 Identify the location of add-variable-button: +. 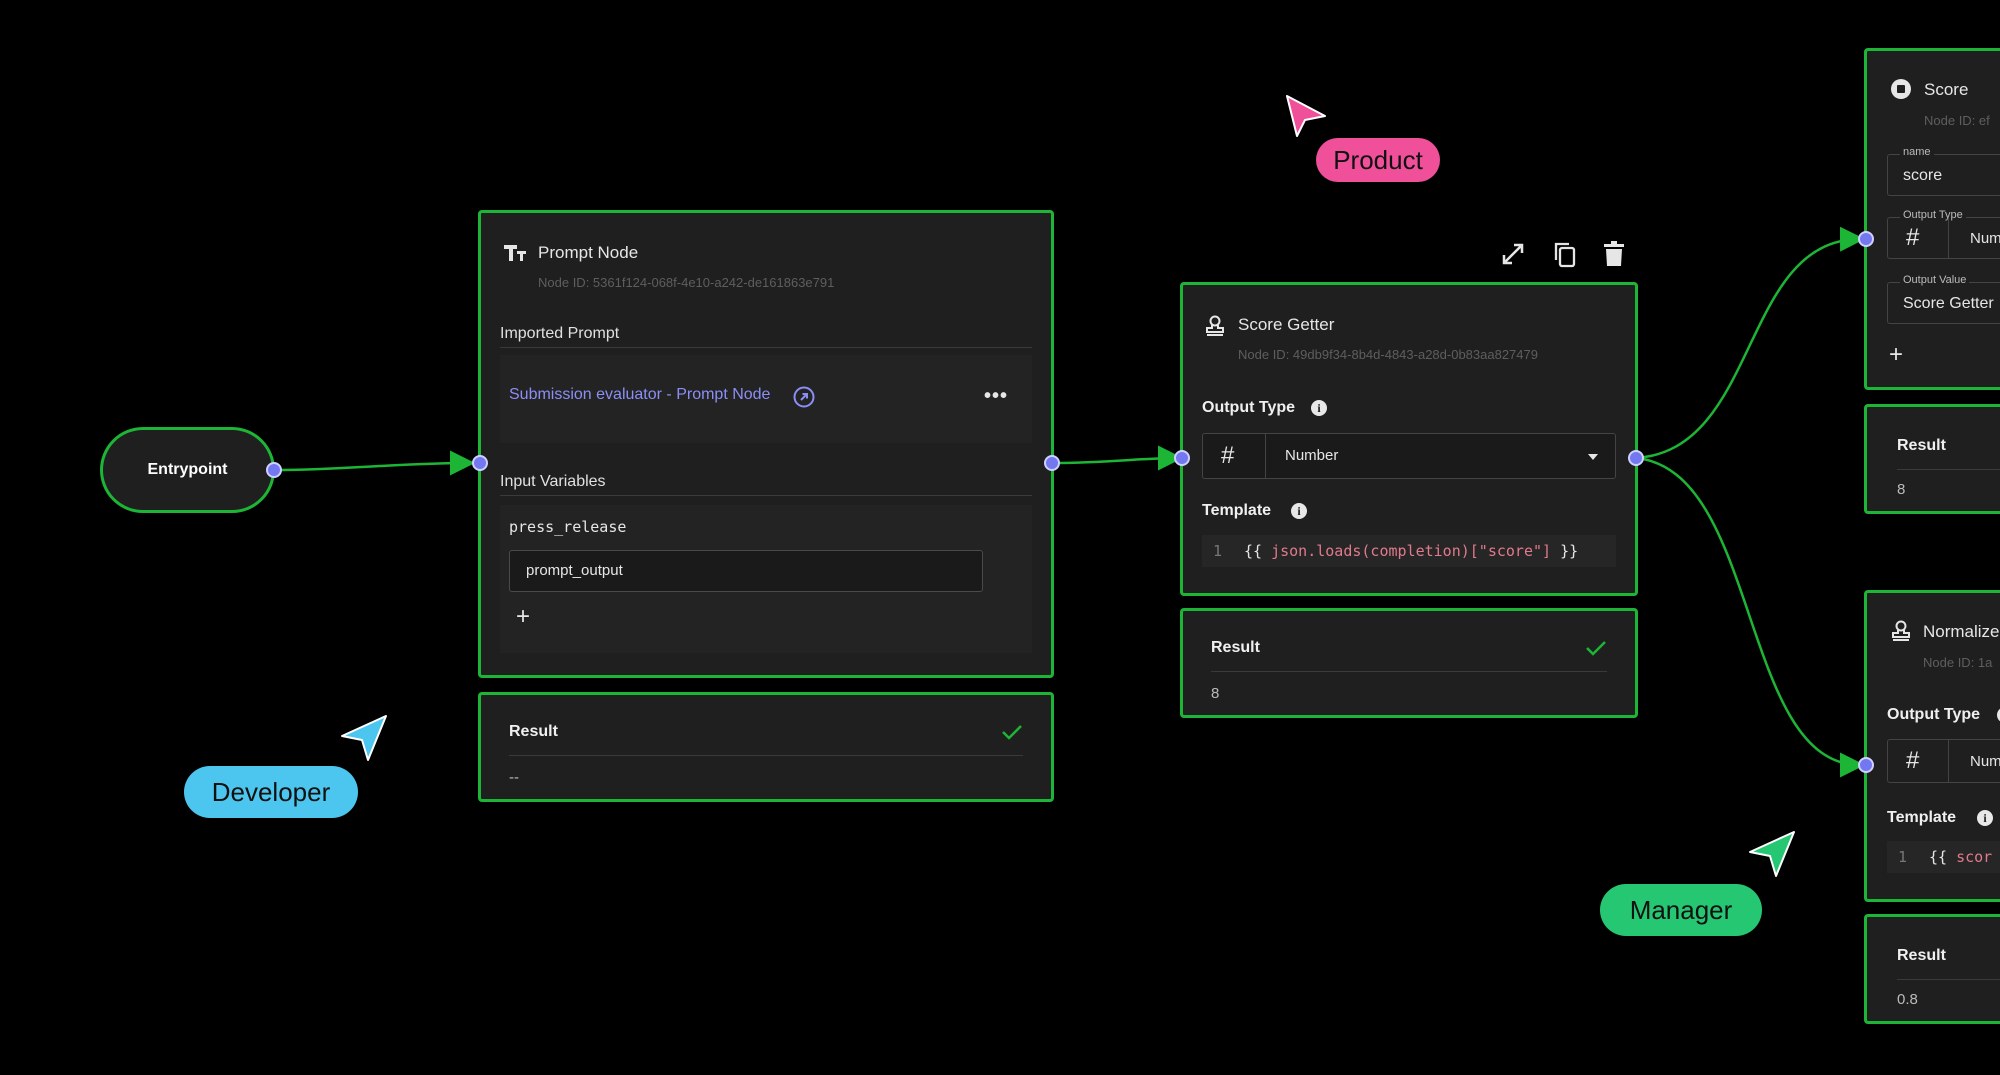
(523, 617).